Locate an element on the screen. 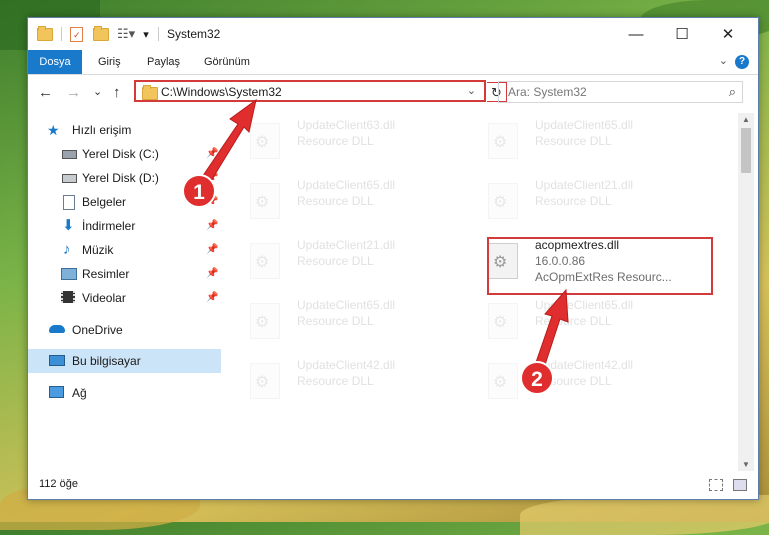  back-button: ← is located at coordinates (45, 92).